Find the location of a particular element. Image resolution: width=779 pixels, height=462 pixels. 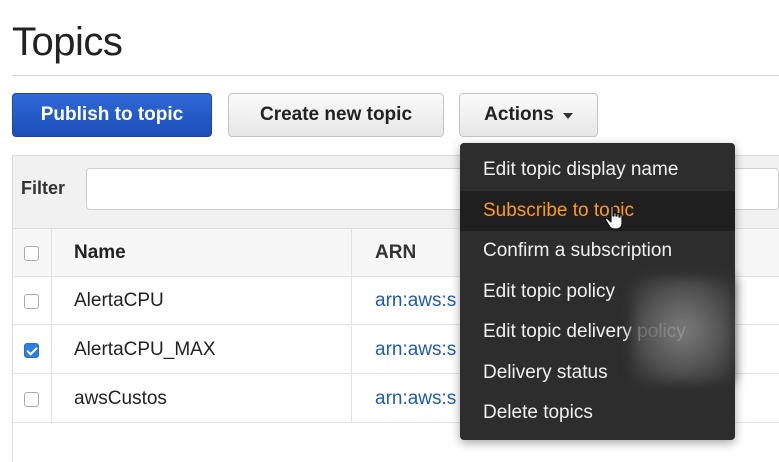

page-title: Topics is located at coordinates (67, 42).